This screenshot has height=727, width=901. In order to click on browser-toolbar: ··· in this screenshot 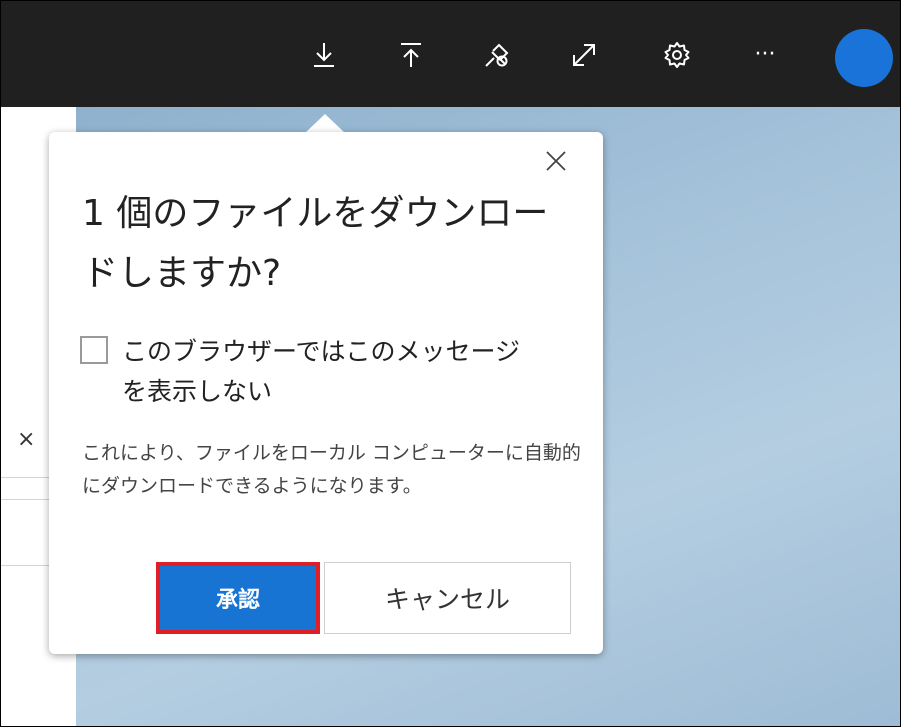, I will do `click(450, 54)`.